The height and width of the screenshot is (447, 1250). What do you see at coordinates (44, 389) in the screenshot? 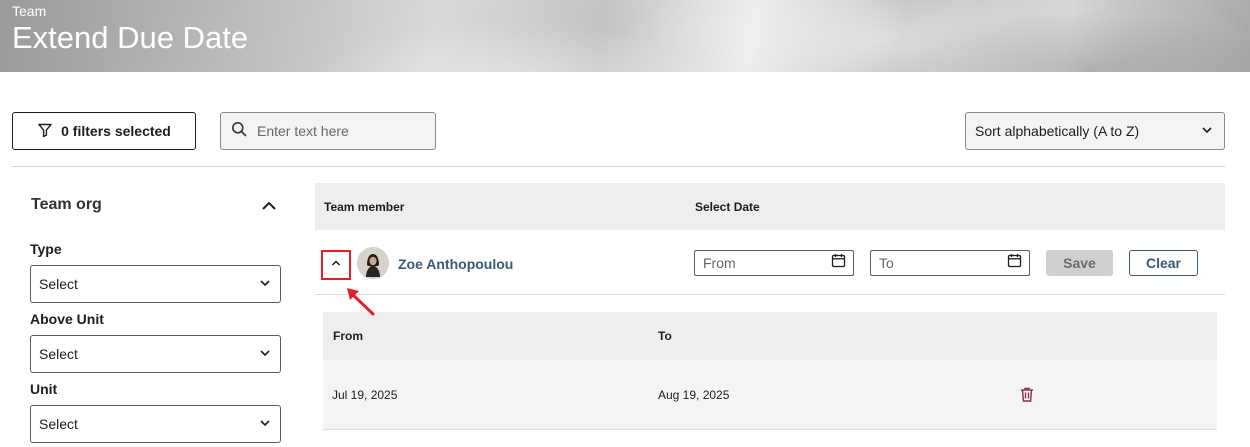
I see `unit-label: Unit` at bounding box center [44, 389].